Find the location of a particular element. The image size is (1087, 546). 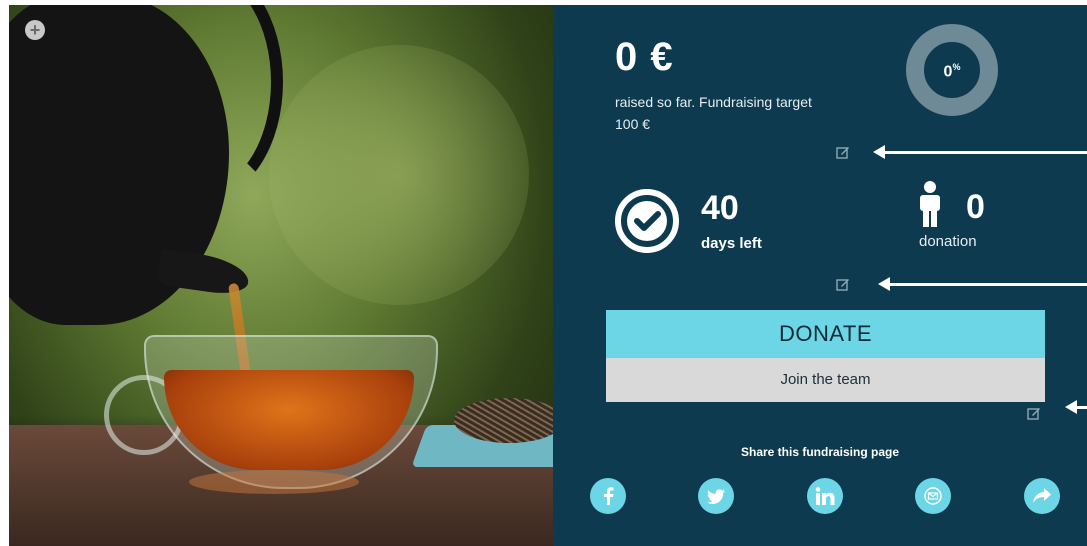

linkedin-share-button is located at coordinates (825, 496).